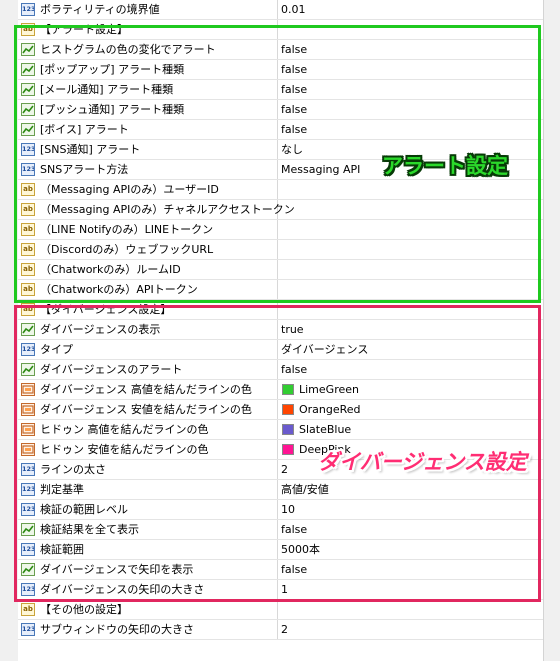 The height and width of the screenshot is (661, 560). What do you see at coordinates (146, 409) in the screenshot?
I see `parameter-name: ダイバージェンス 安値を結んだラインの色` at bounding box center [146, 409].